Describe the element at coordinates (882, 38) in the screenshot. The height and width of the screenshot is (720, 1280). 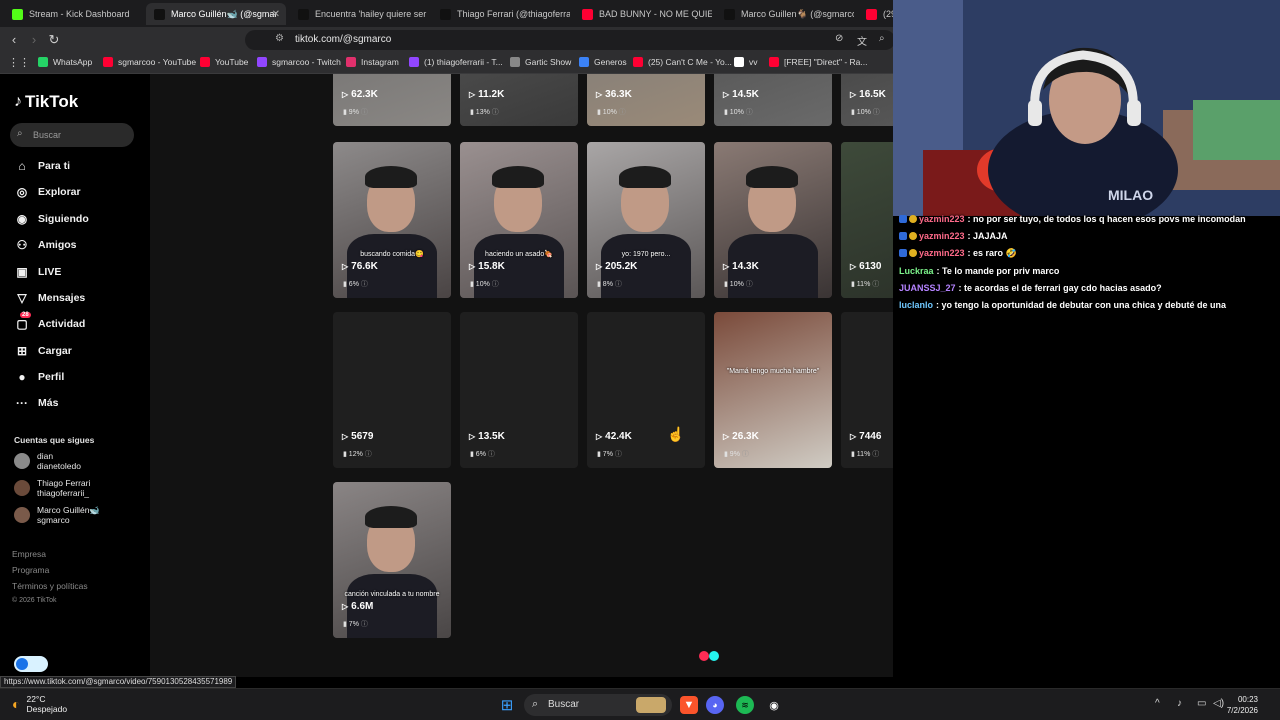
I see `zoom-icon: ⌕` at that location.